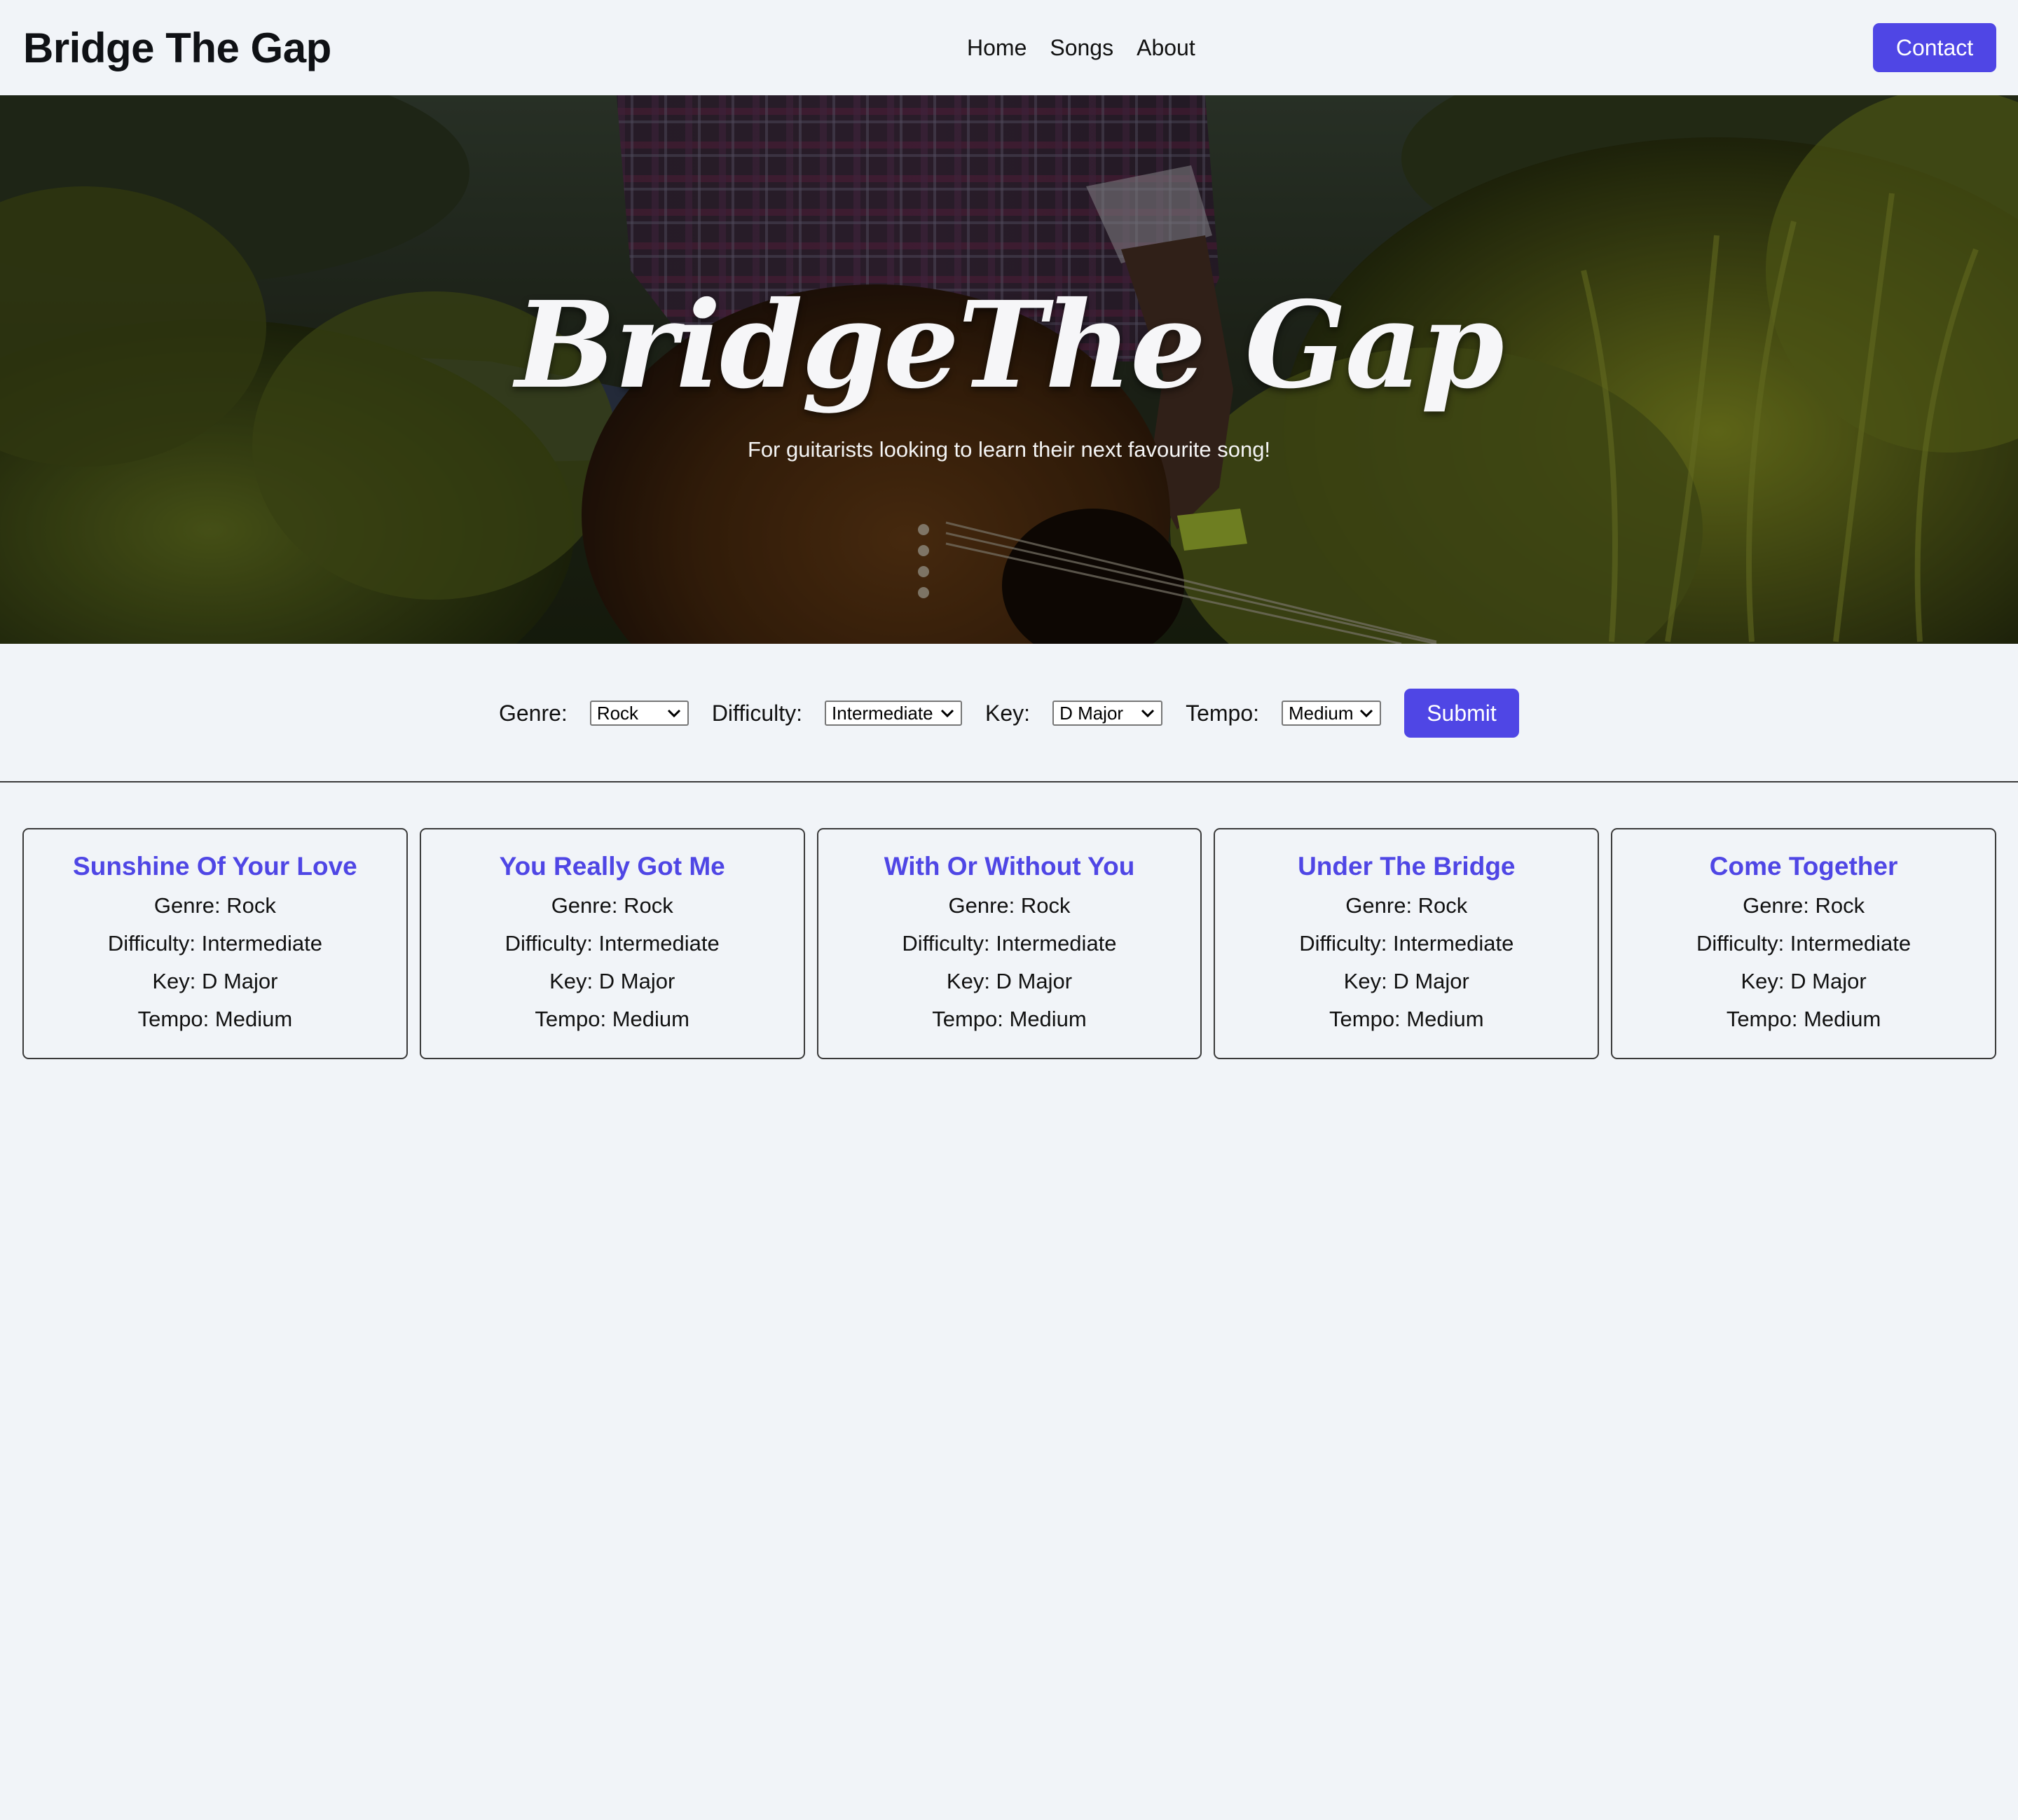  I want to click on song-title: Sunshine Of Your Love, so click(215, 866).